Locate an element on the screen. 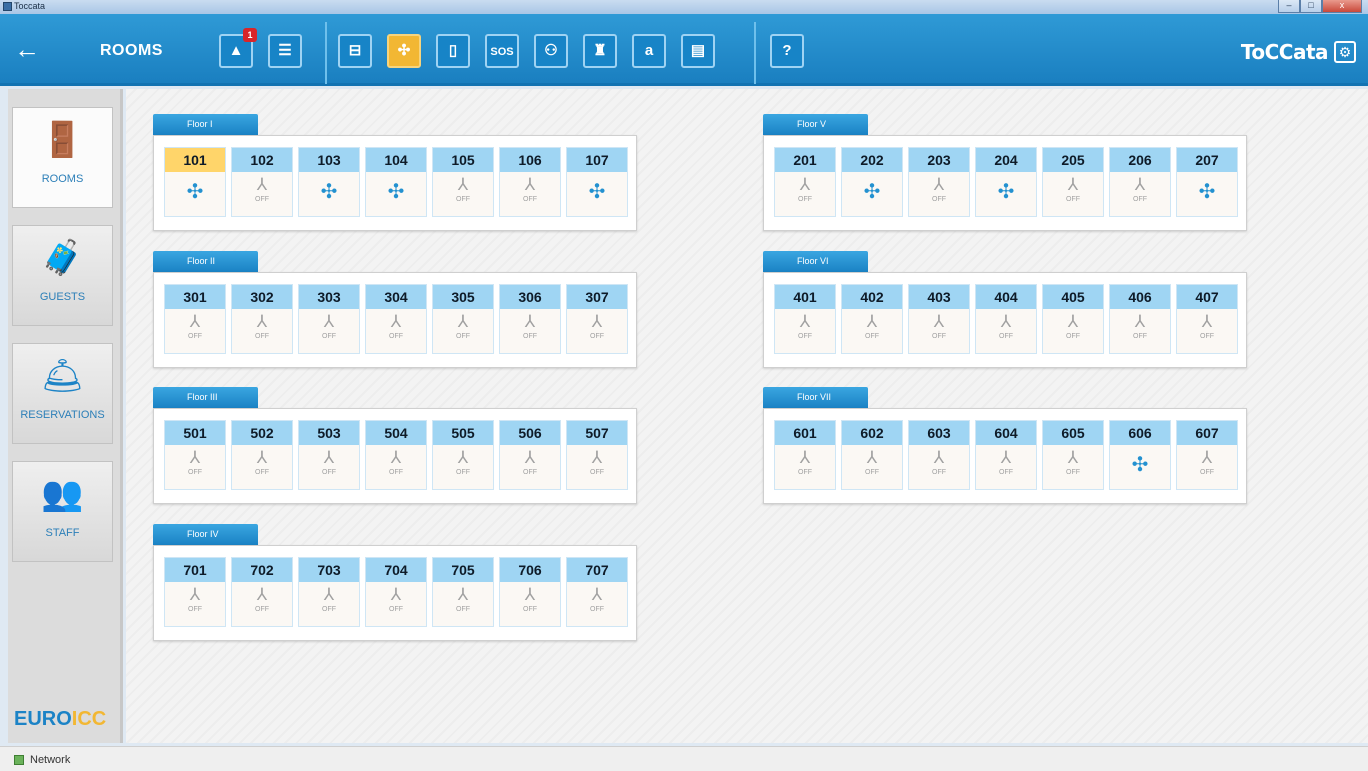  room-tile-106: 106 ⅄ OFF is located at coordinates (530, 182).